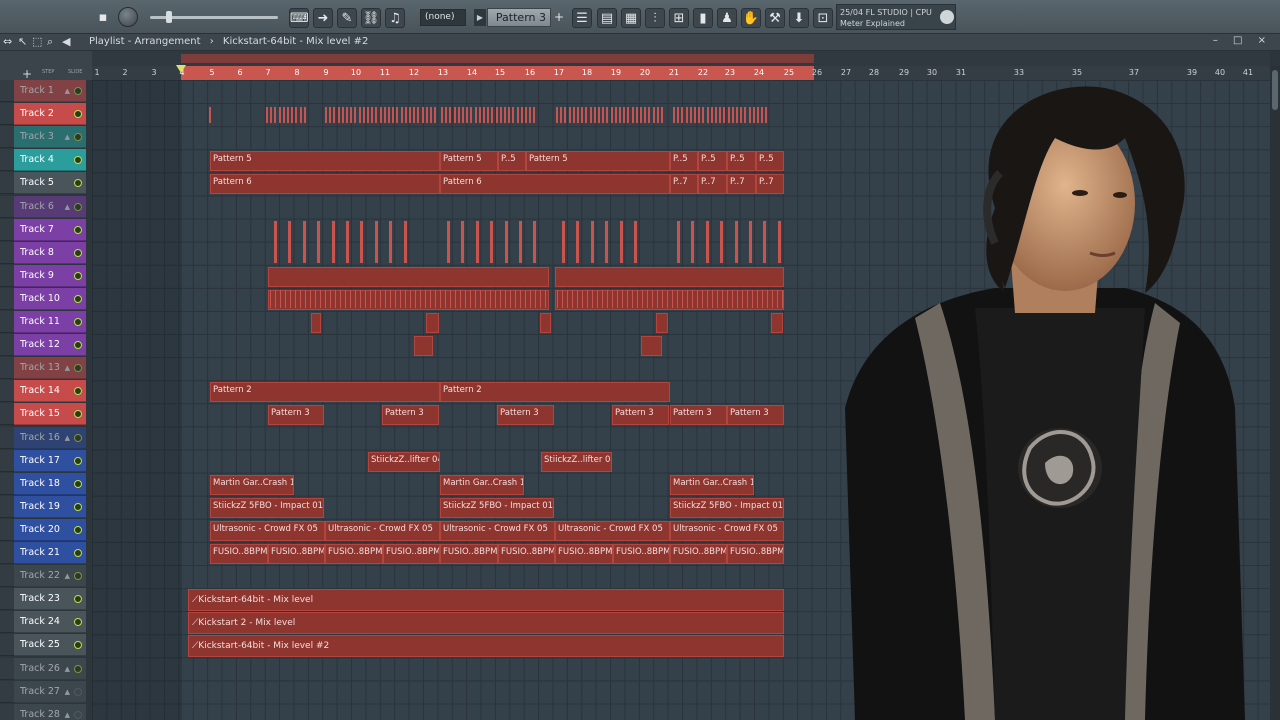  I want to click on track-header: Track 25, so click(50, 645).